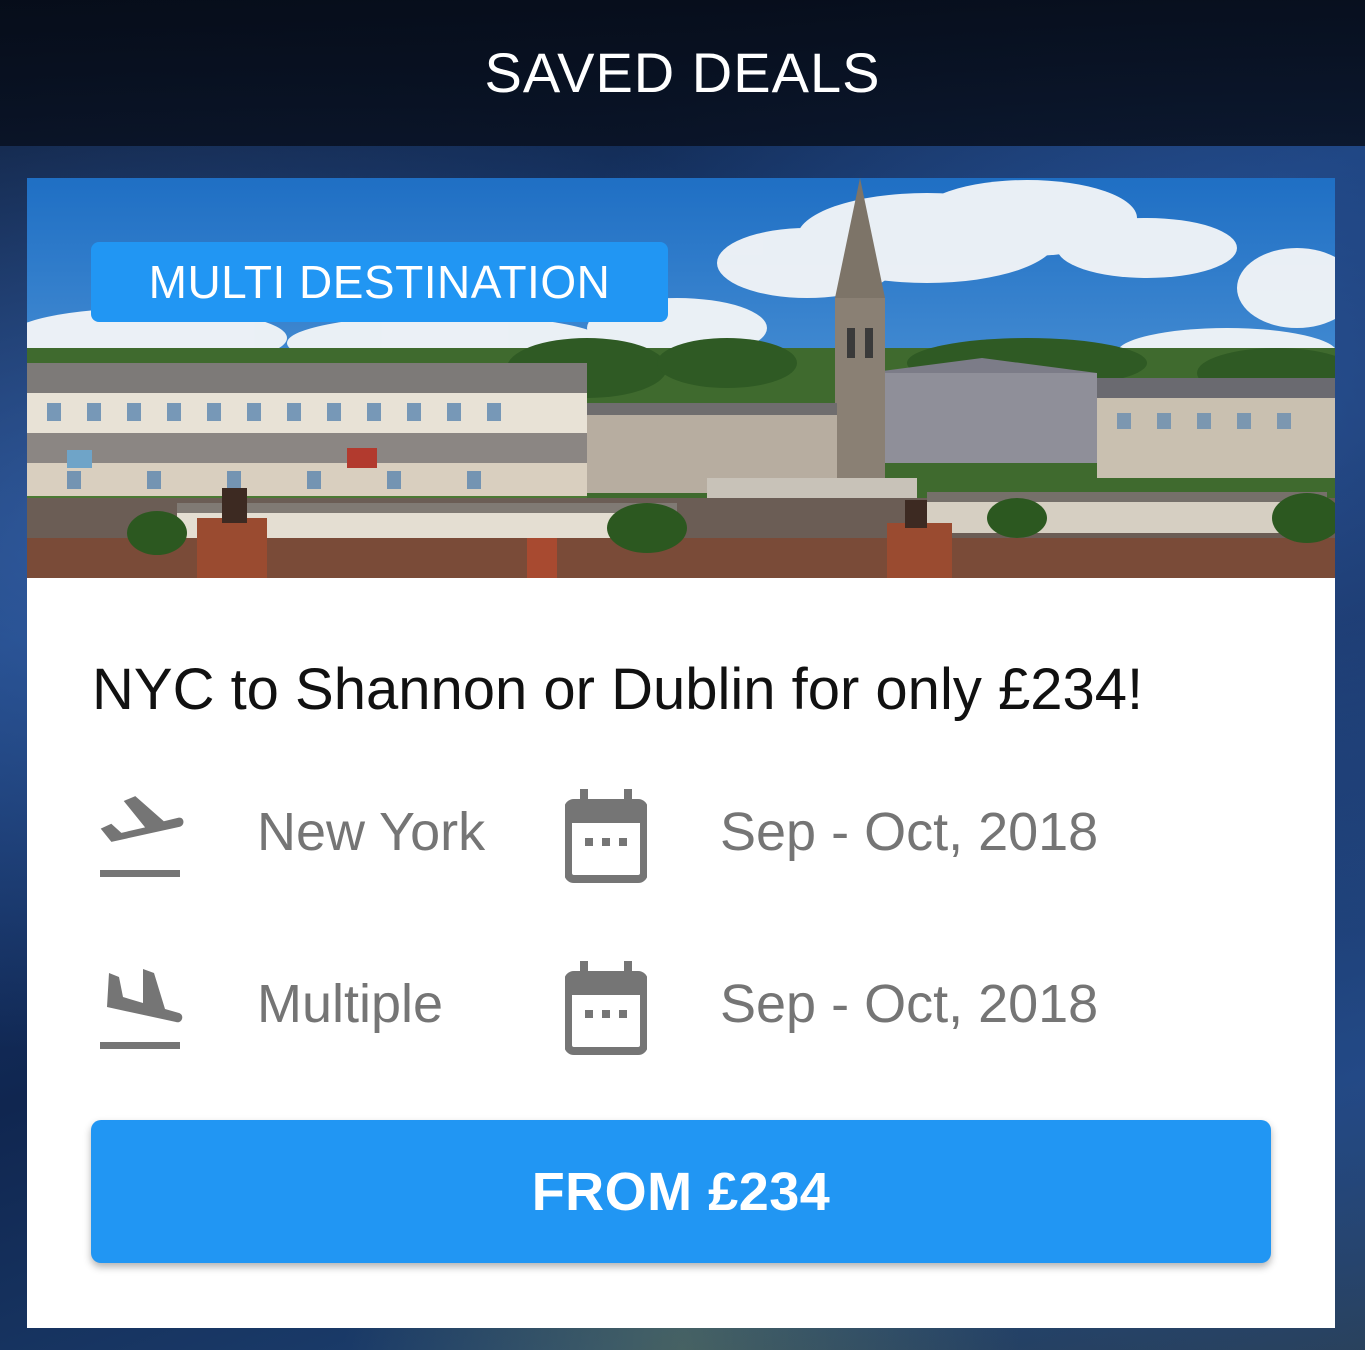  What do you see at coordinates (681, 833) in the screenshot?
I see `departure-row: New York Sep - Oct, 2018` at bounding box center [681, 833].